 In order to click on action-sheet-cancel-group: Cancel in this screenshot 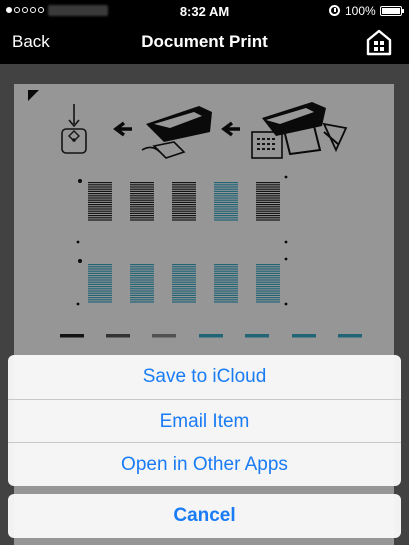, I will do `click(204, 516)`.